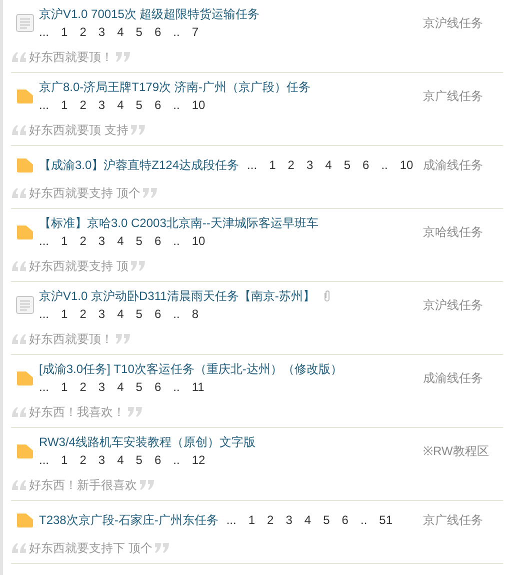 Image resolution: width=507 pixels, height=575 pixels. What do you see at coordinates (198, 387) in the screenshot?
I see `page-link: 11` at bounding box center [198, 387].